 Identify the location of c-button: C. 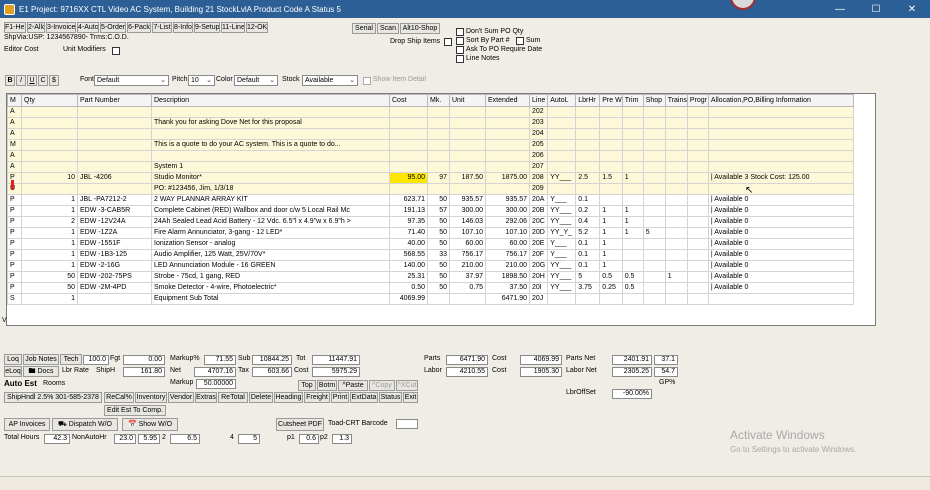
(43, 80).